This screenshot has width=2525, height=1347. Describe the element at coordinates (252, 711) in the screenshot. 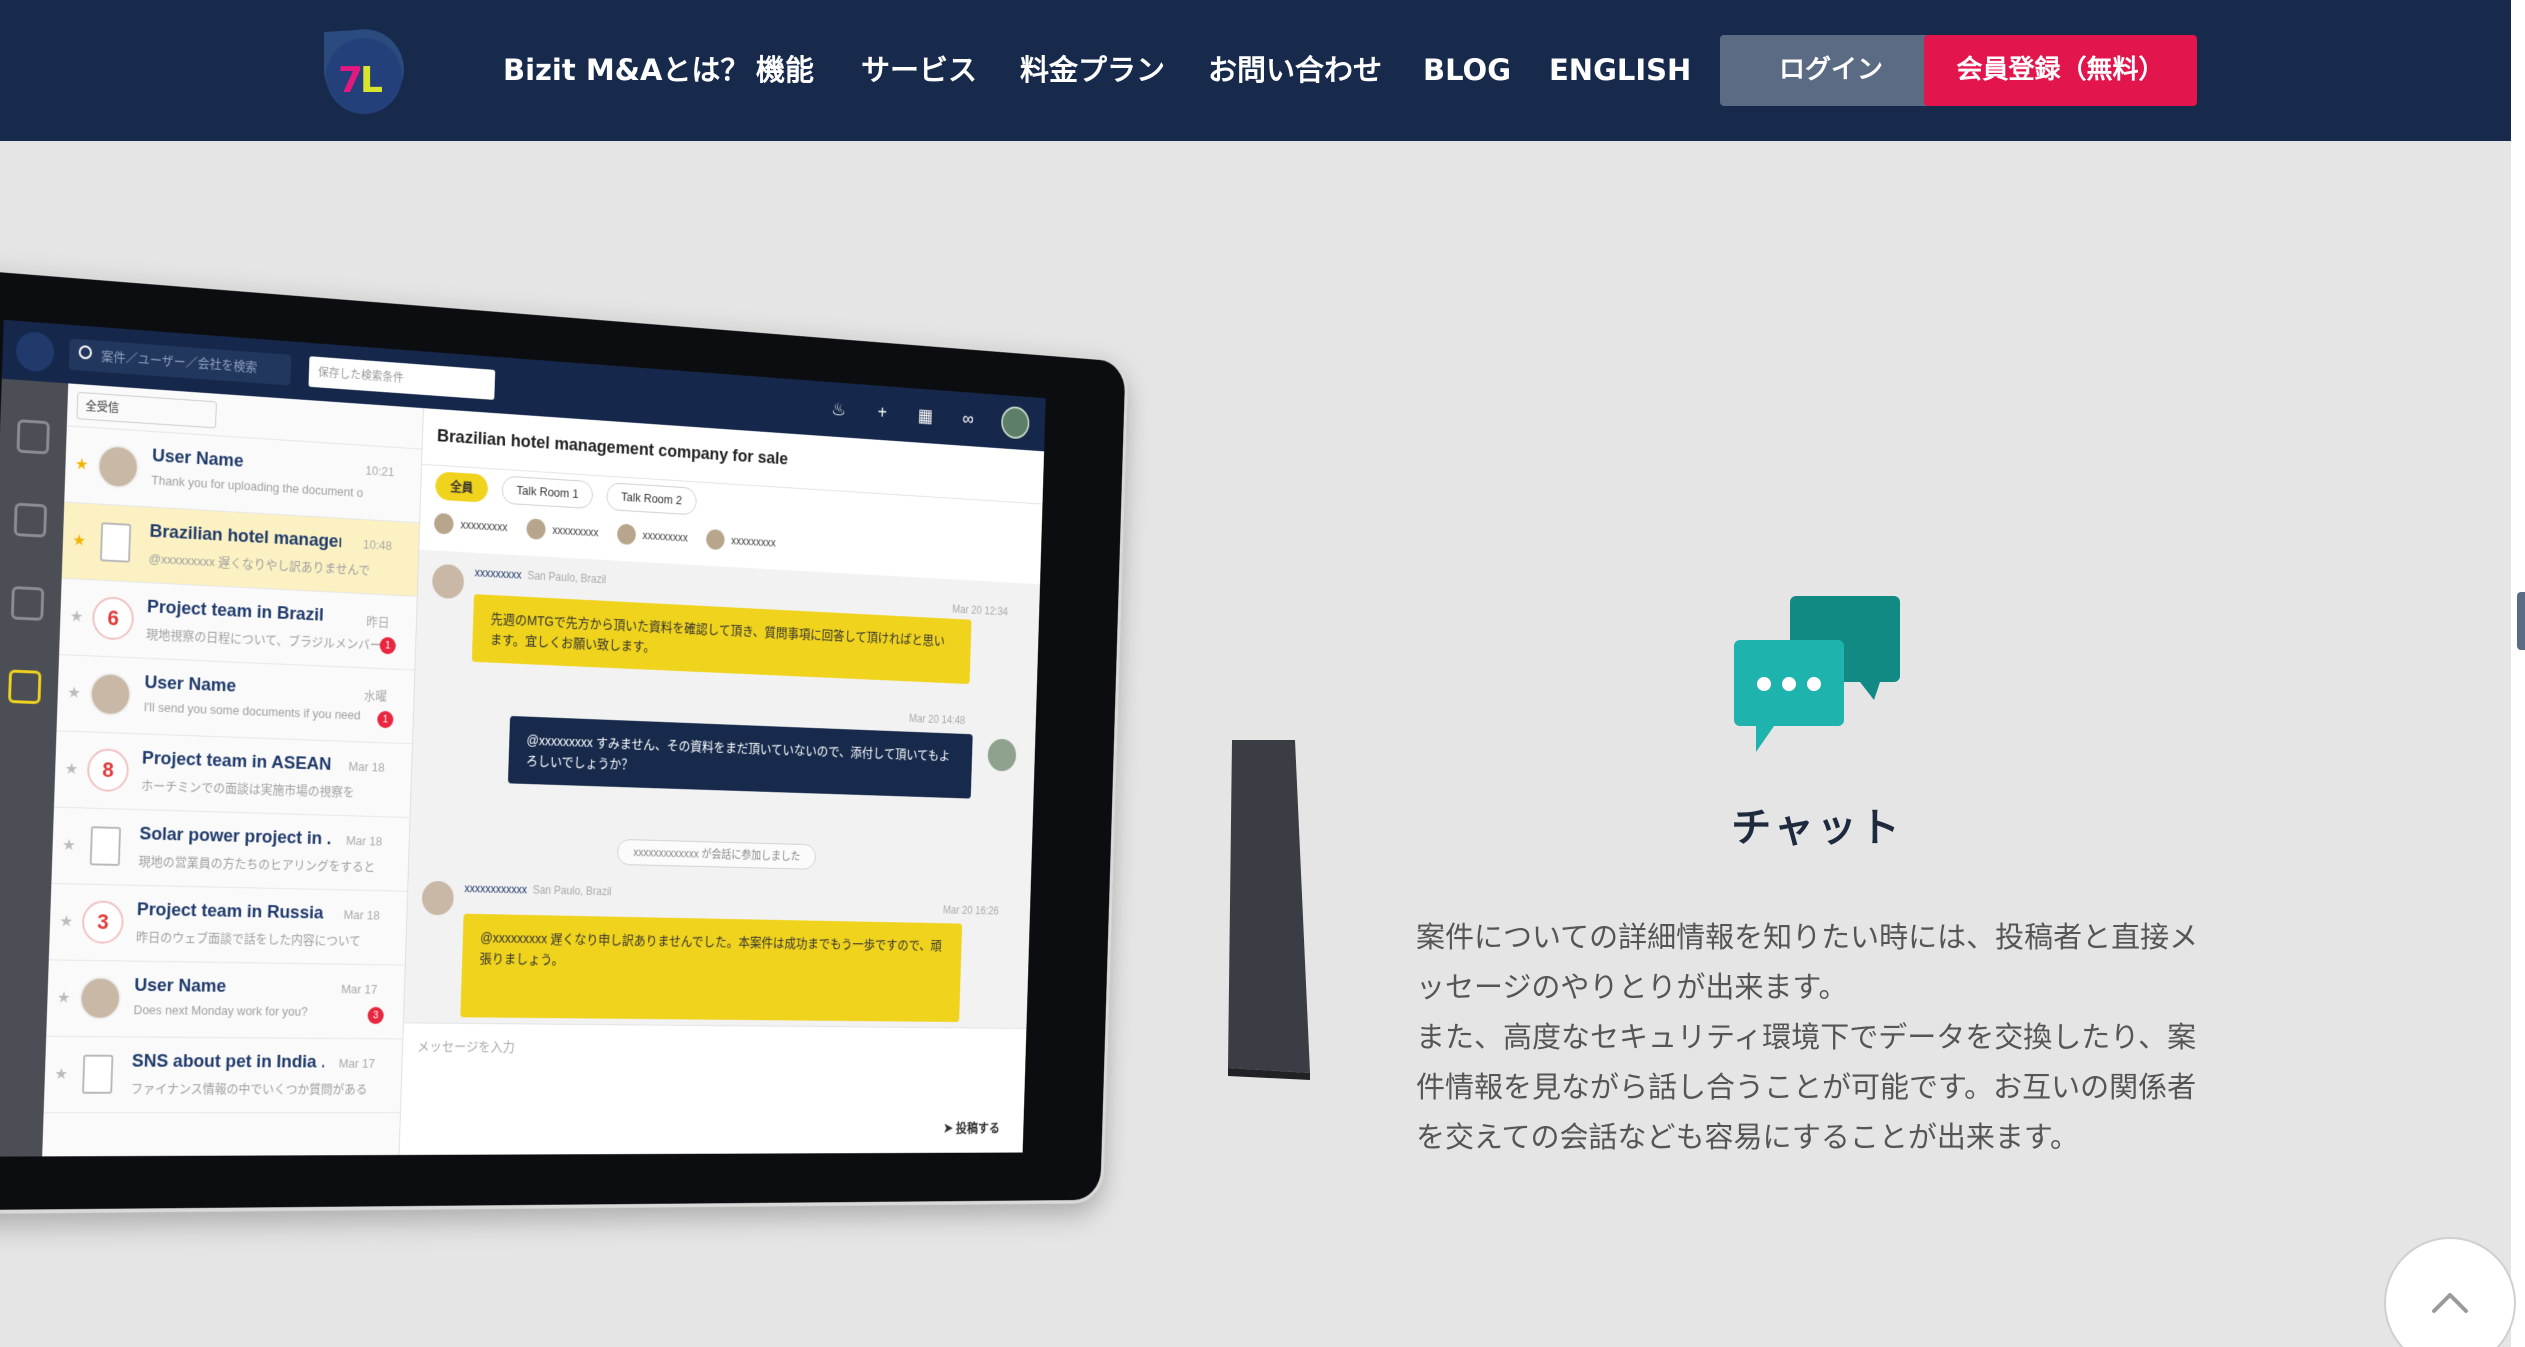

I see `conversation-preview: I'll send you some documents if you need` at that location.